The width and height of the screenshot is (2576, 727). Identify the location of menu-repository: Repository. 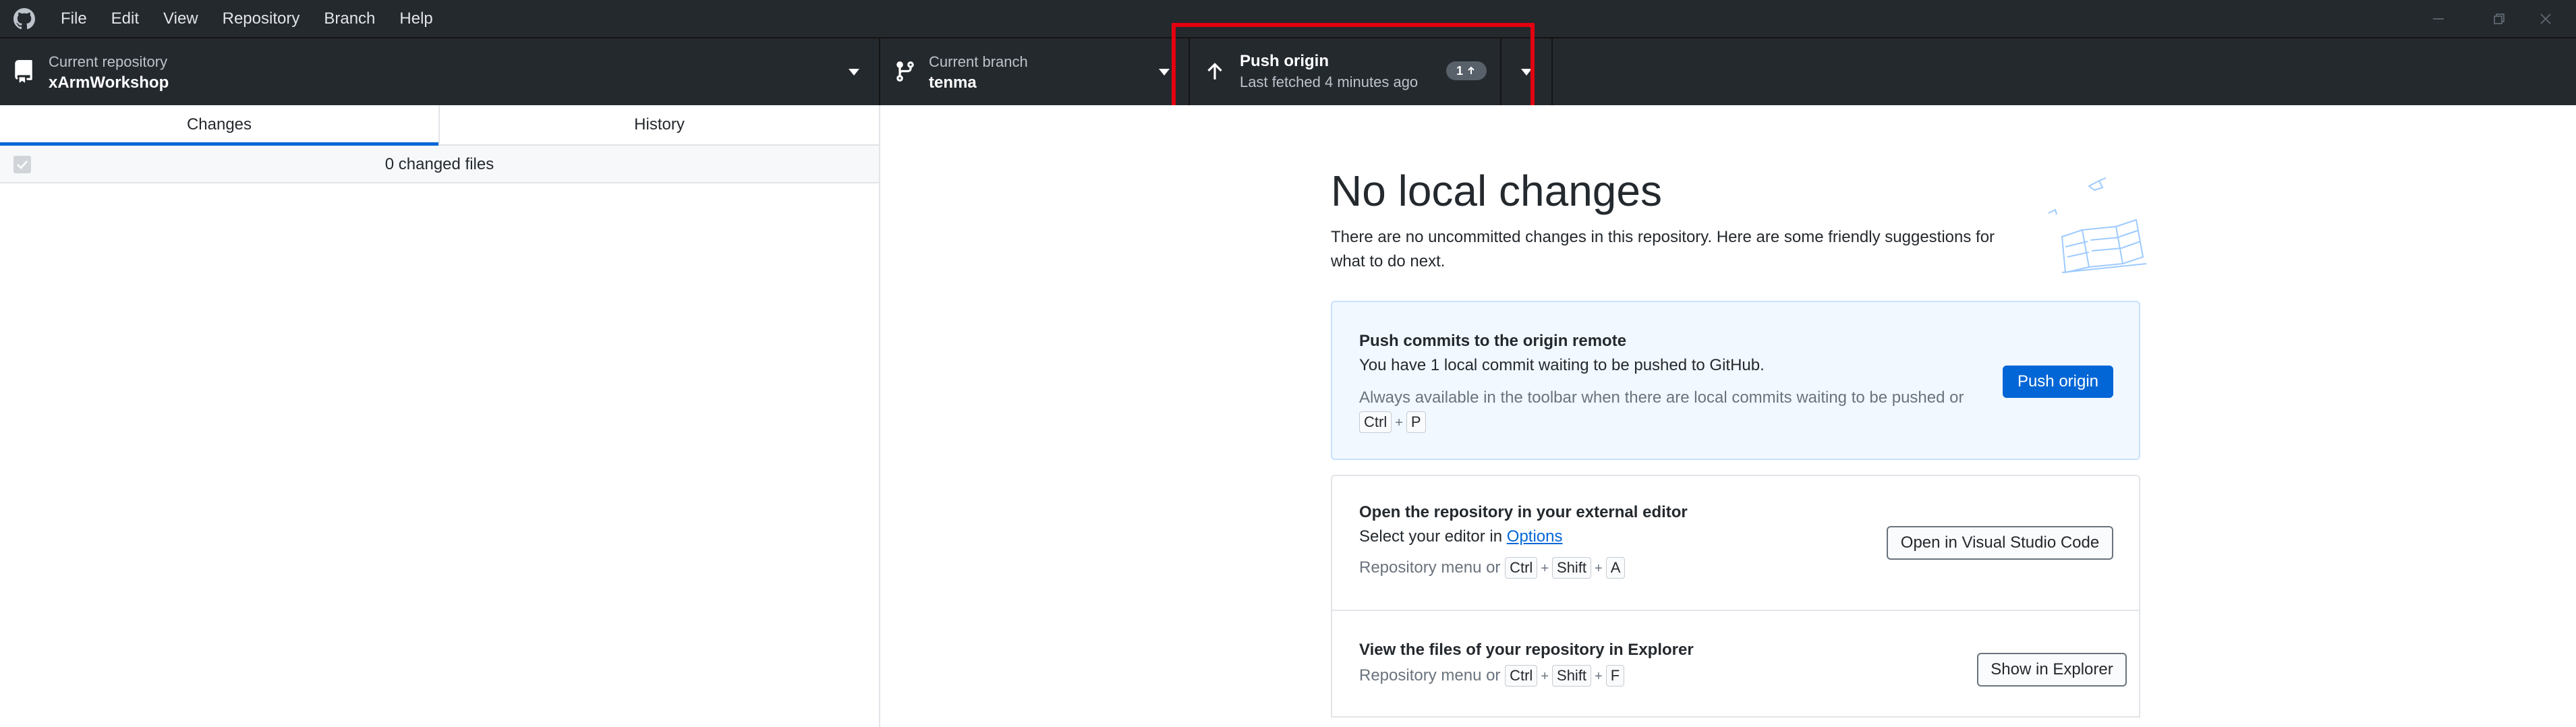
(261, 18).